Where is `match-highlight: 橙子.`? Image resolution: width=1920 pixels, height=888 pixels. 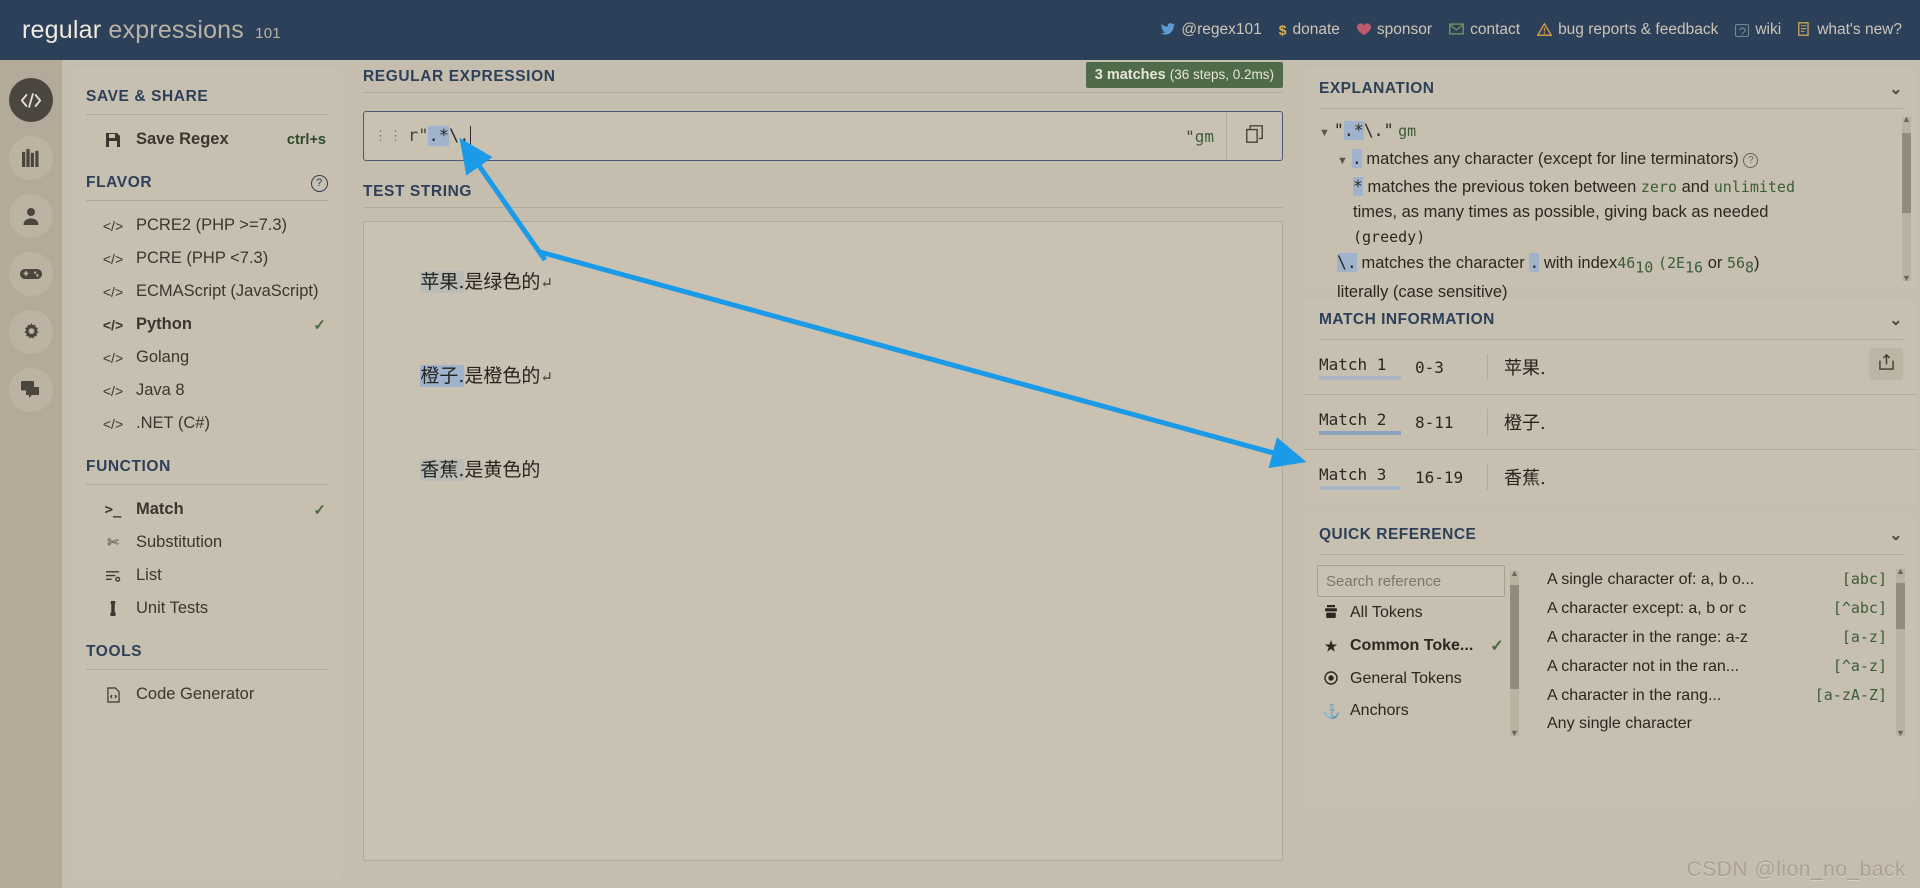
match-highlight: 橙子. is located at coordinates (442, 376).